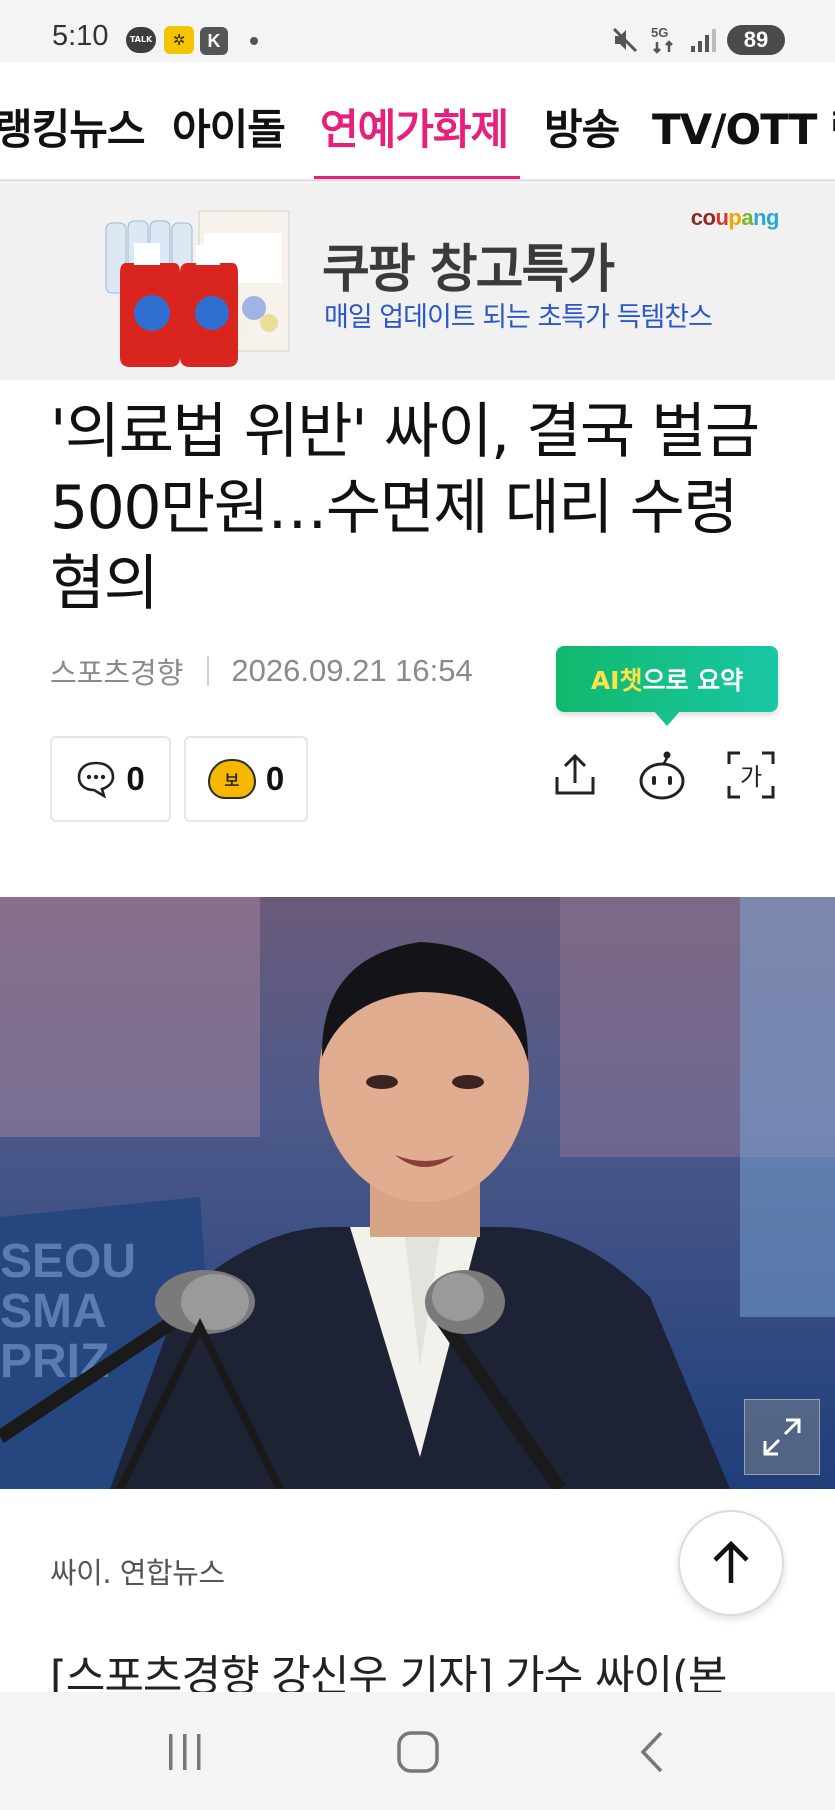 This screenshot has height=1810, width=835. I want to click on coupang-ad-banner: coupang 쿠팡 창고특가 매일 업데이트 되는 초특가 득템찬스, so click(417, 281).